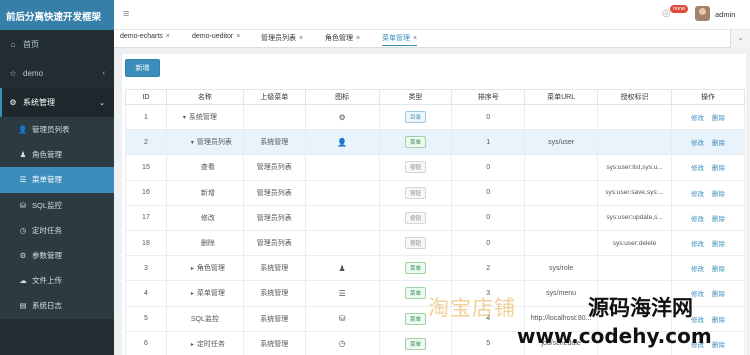 This screenshot has height=355, width=750. Describe the element at coordinates (145, 36) in the screenshot. I see `tab-item: demo-echarts ×` at that location.